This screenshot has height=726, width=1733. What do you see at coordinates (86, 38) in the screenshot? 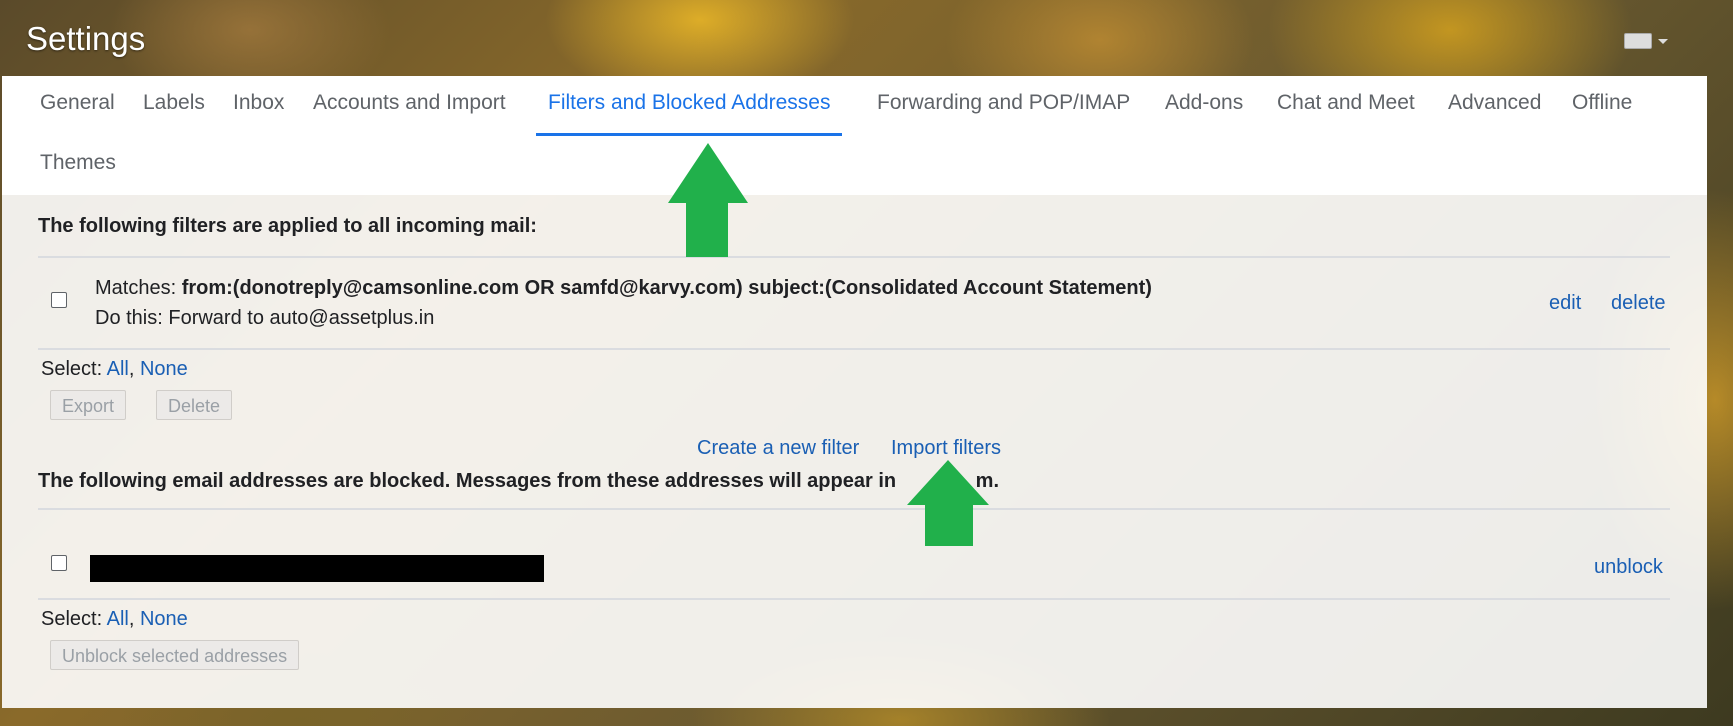
I see `page-title: Settings` at bounding box center [86, 38].